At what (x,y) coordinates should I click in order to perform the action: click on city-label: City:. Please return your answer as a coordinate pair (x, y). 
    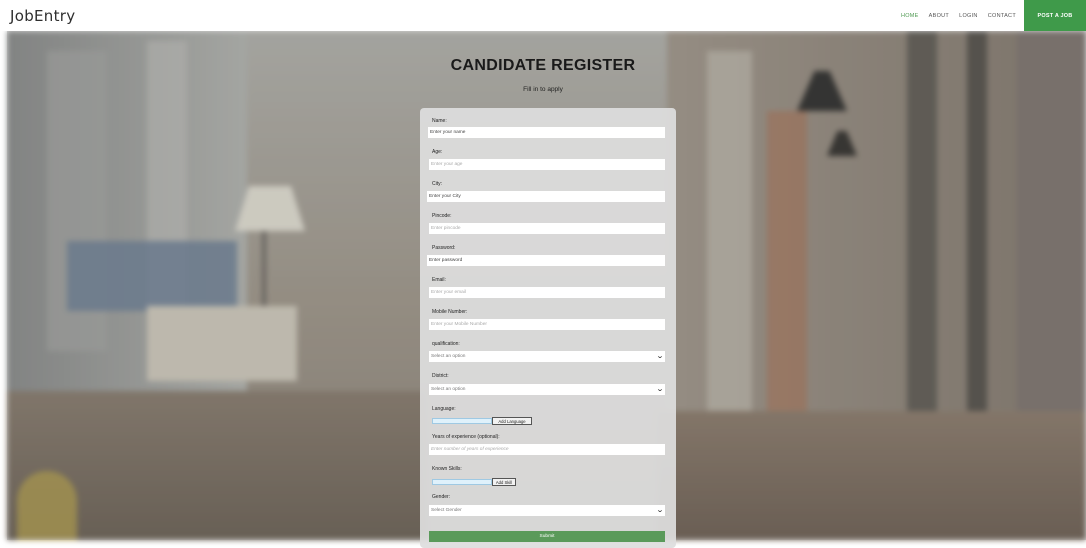
    Looking at the image, I should click on (437, 184).